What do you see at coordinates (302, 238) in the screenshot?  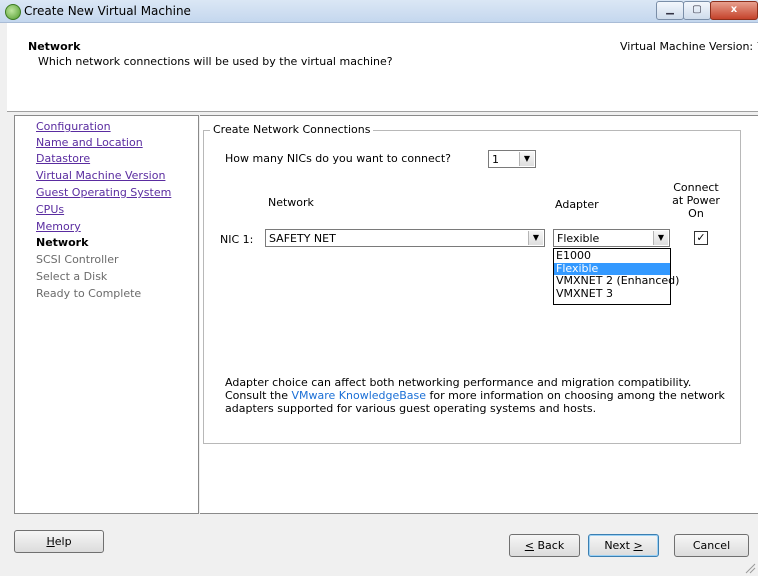 I see `nic1-network-value: SAFETY NET` at bounding box center [302, 238].